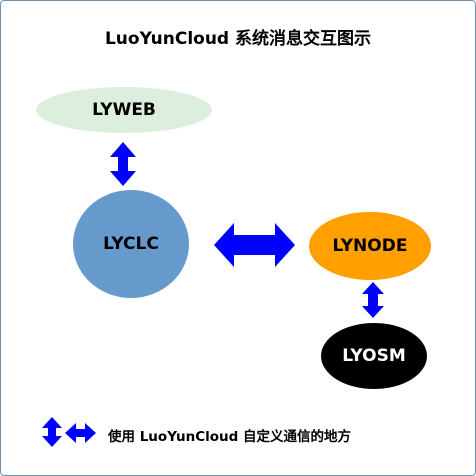  What do you see at coordinates (373, 300) in the screenshot?
I see `arrow-lynode-lyosm` at bounding box center [373, 300].